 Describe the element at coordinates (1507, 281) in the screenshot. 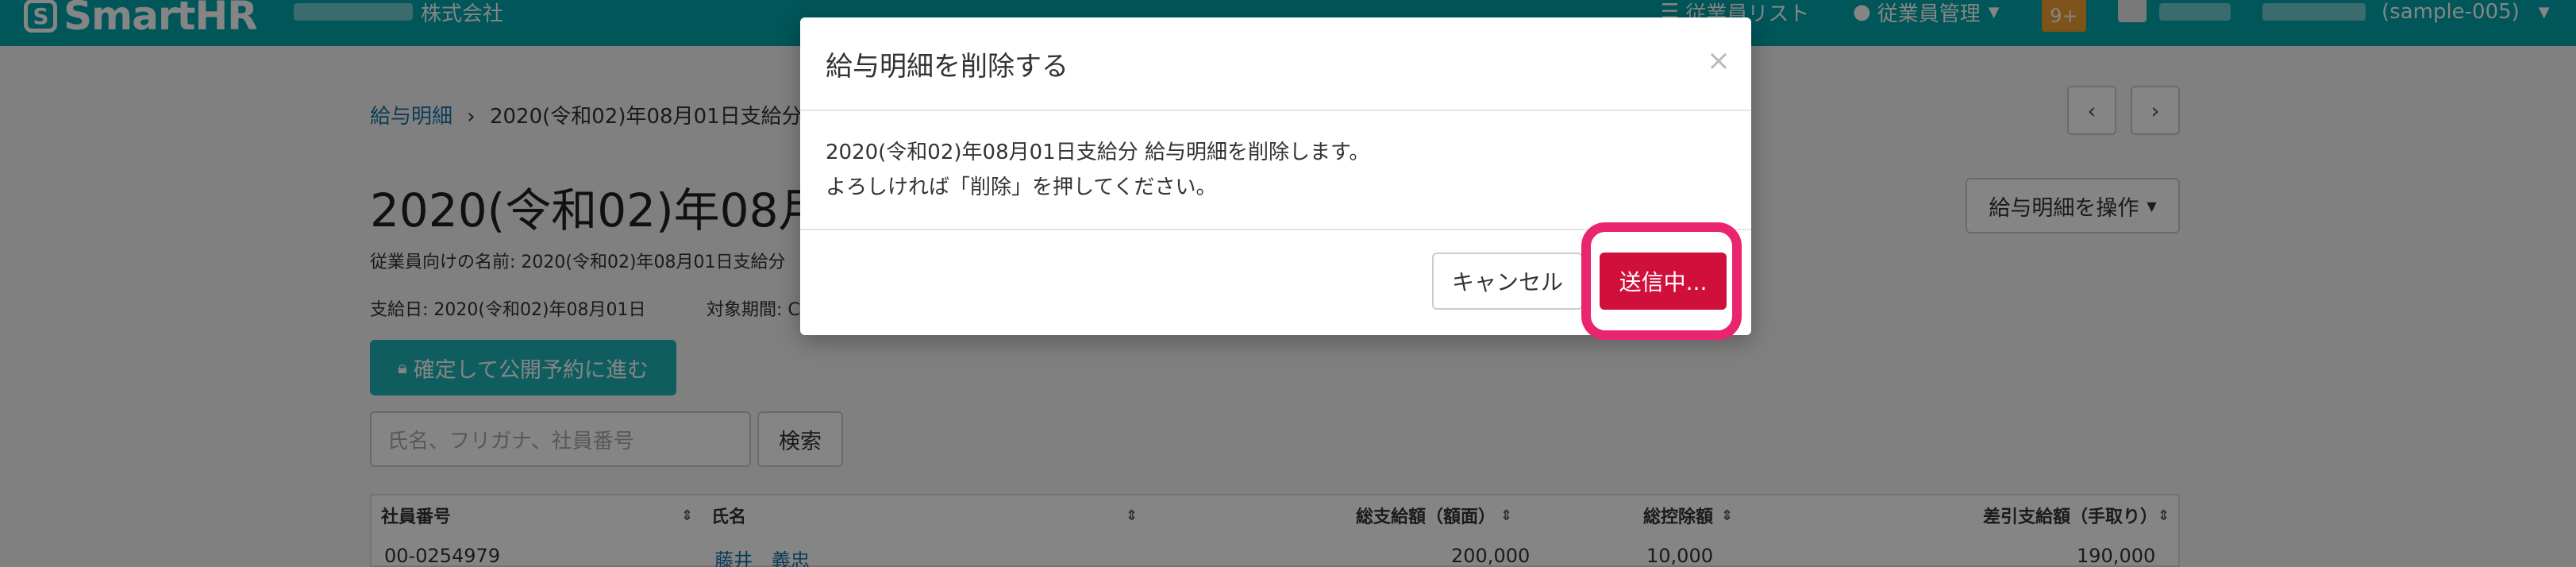

I see `cancel-button: キャンセル` at that location.